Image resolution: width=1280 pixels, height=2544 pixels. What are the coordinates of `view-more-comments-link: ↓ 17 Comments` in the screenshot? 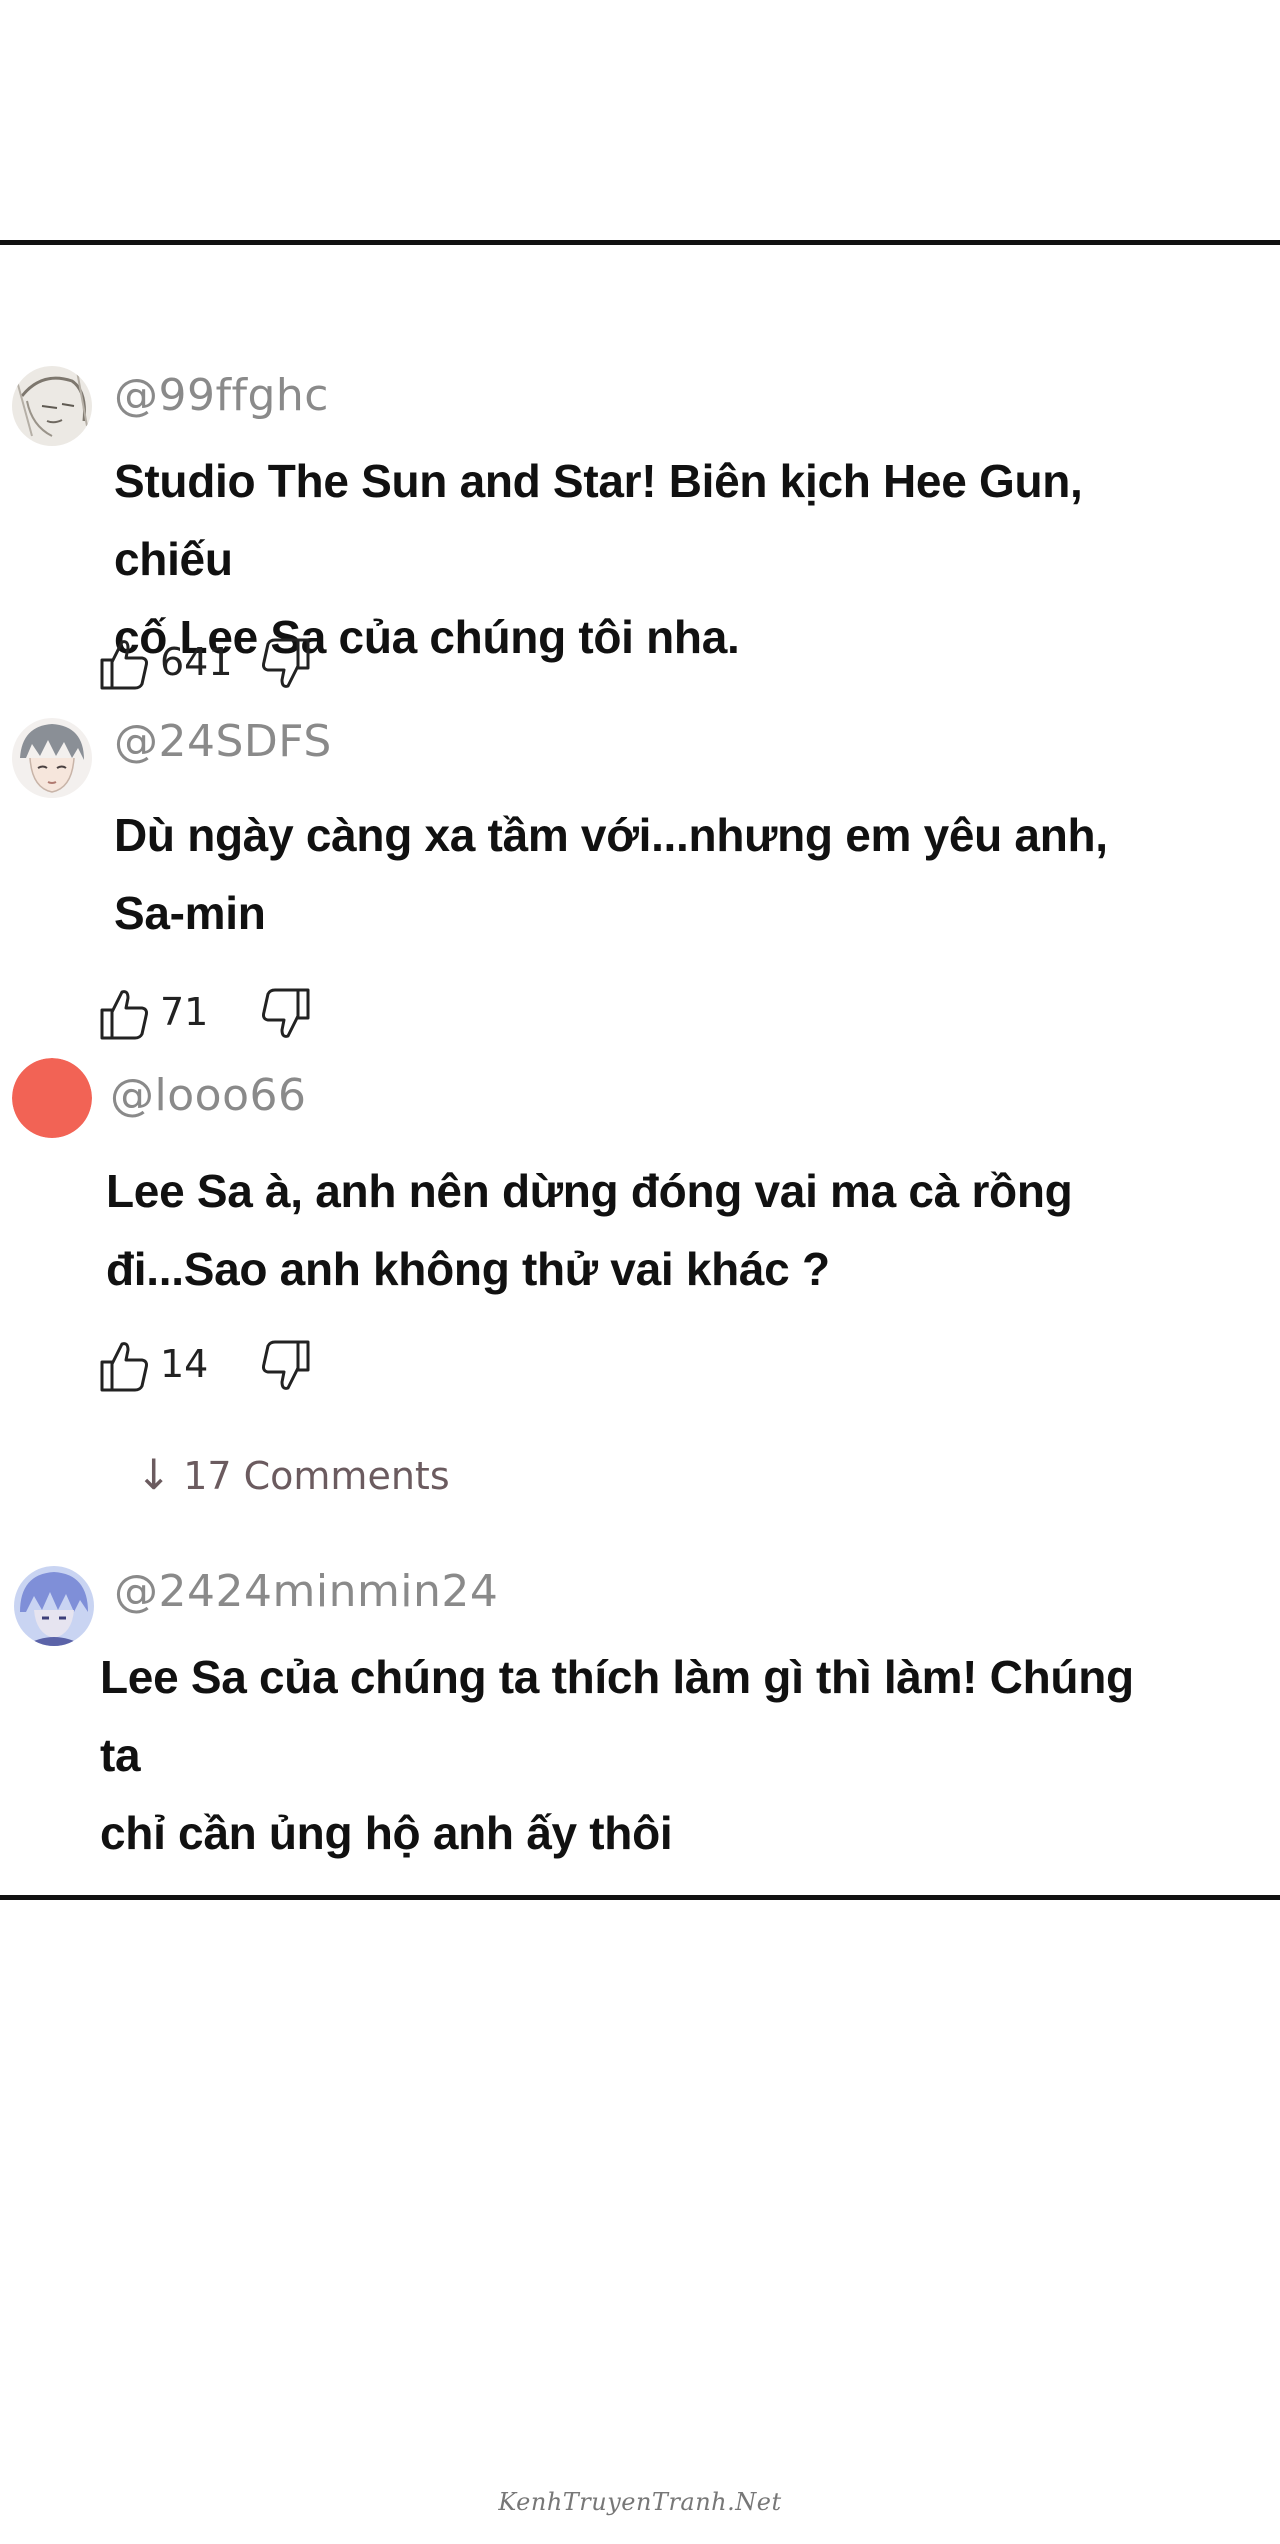 It's located at (293, 1474).